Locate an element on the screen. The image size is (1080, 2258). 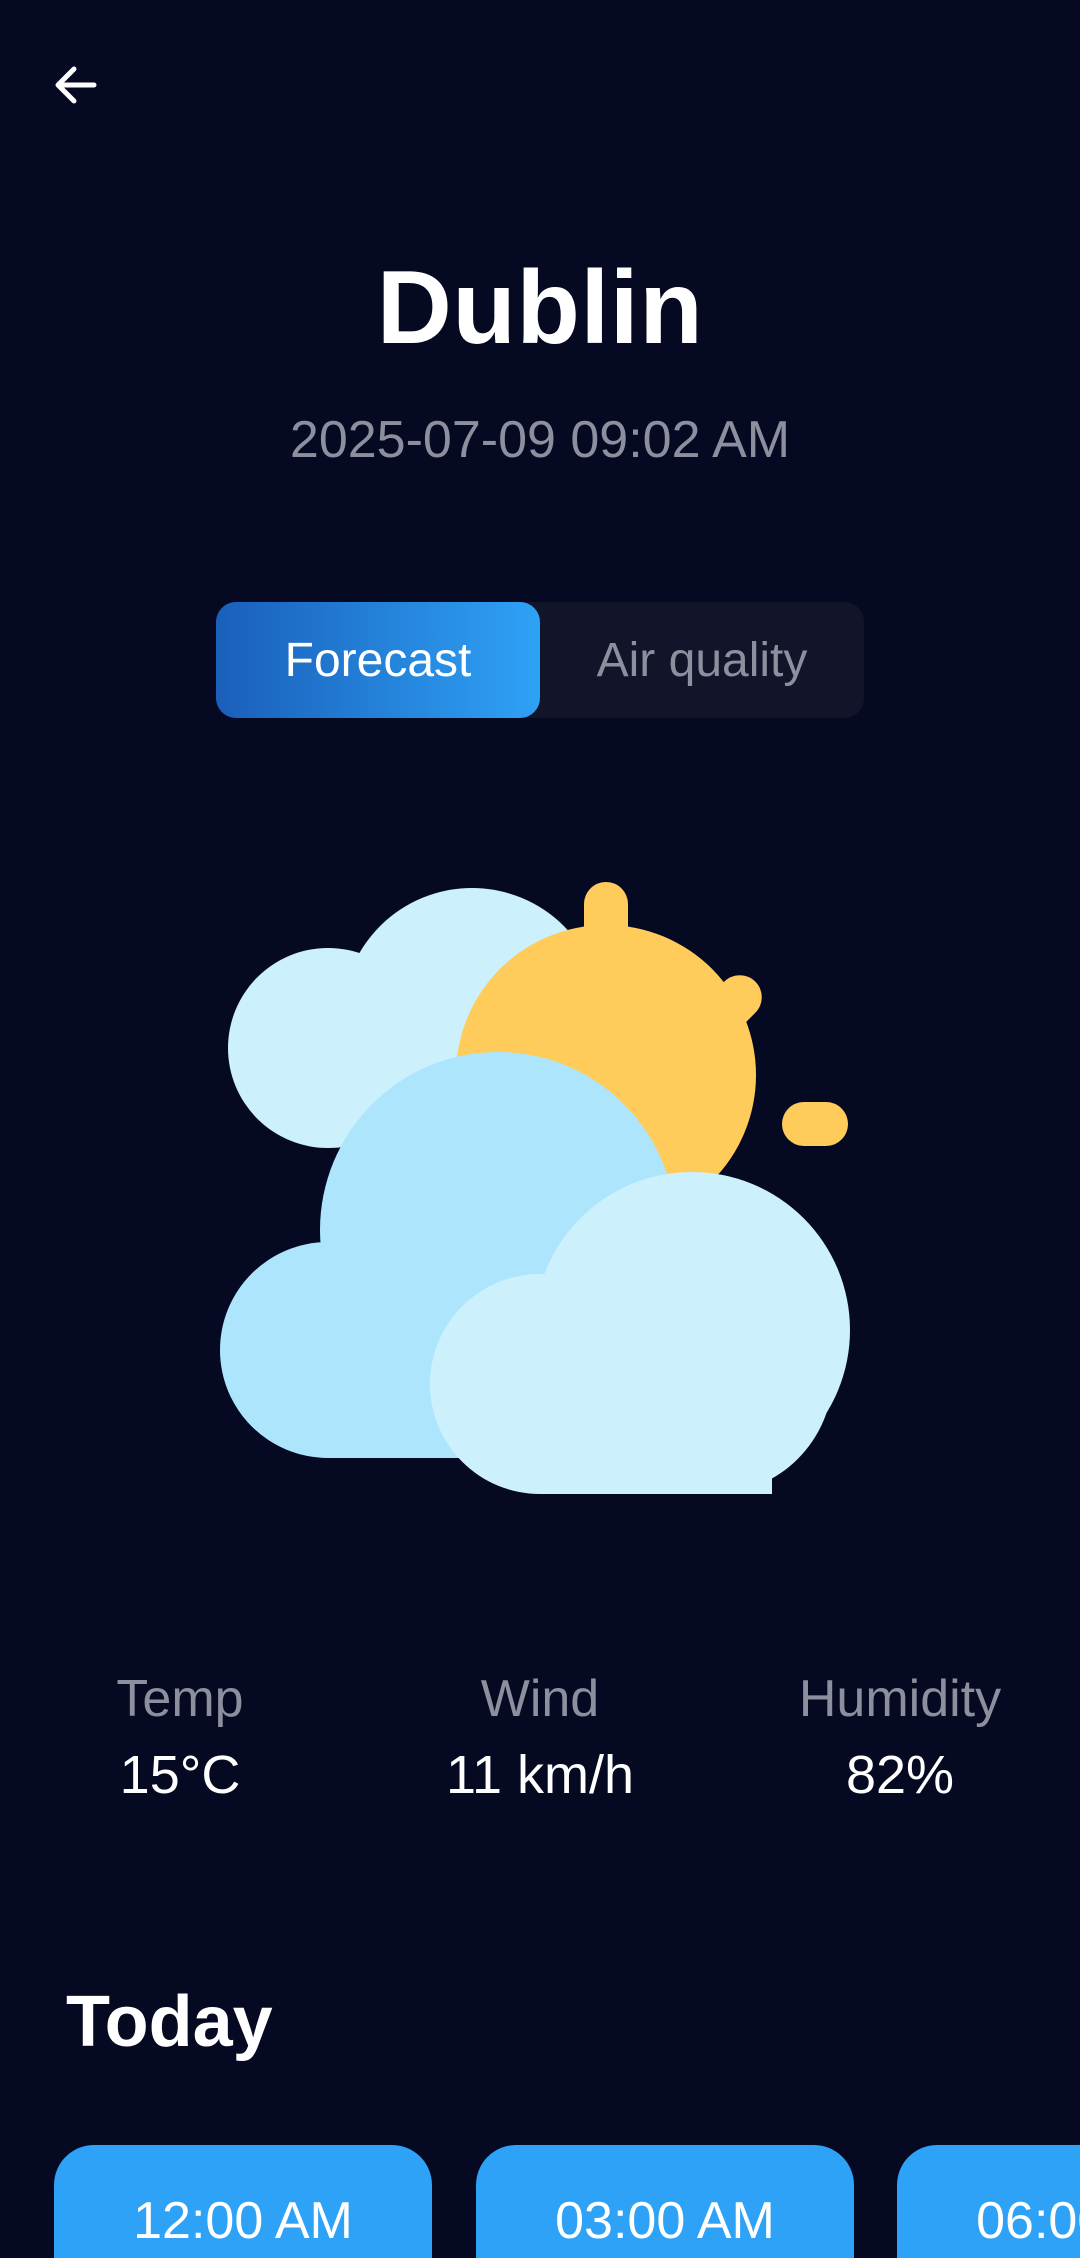
tab-forecast: Forecast is located at coordinates (378, 660).